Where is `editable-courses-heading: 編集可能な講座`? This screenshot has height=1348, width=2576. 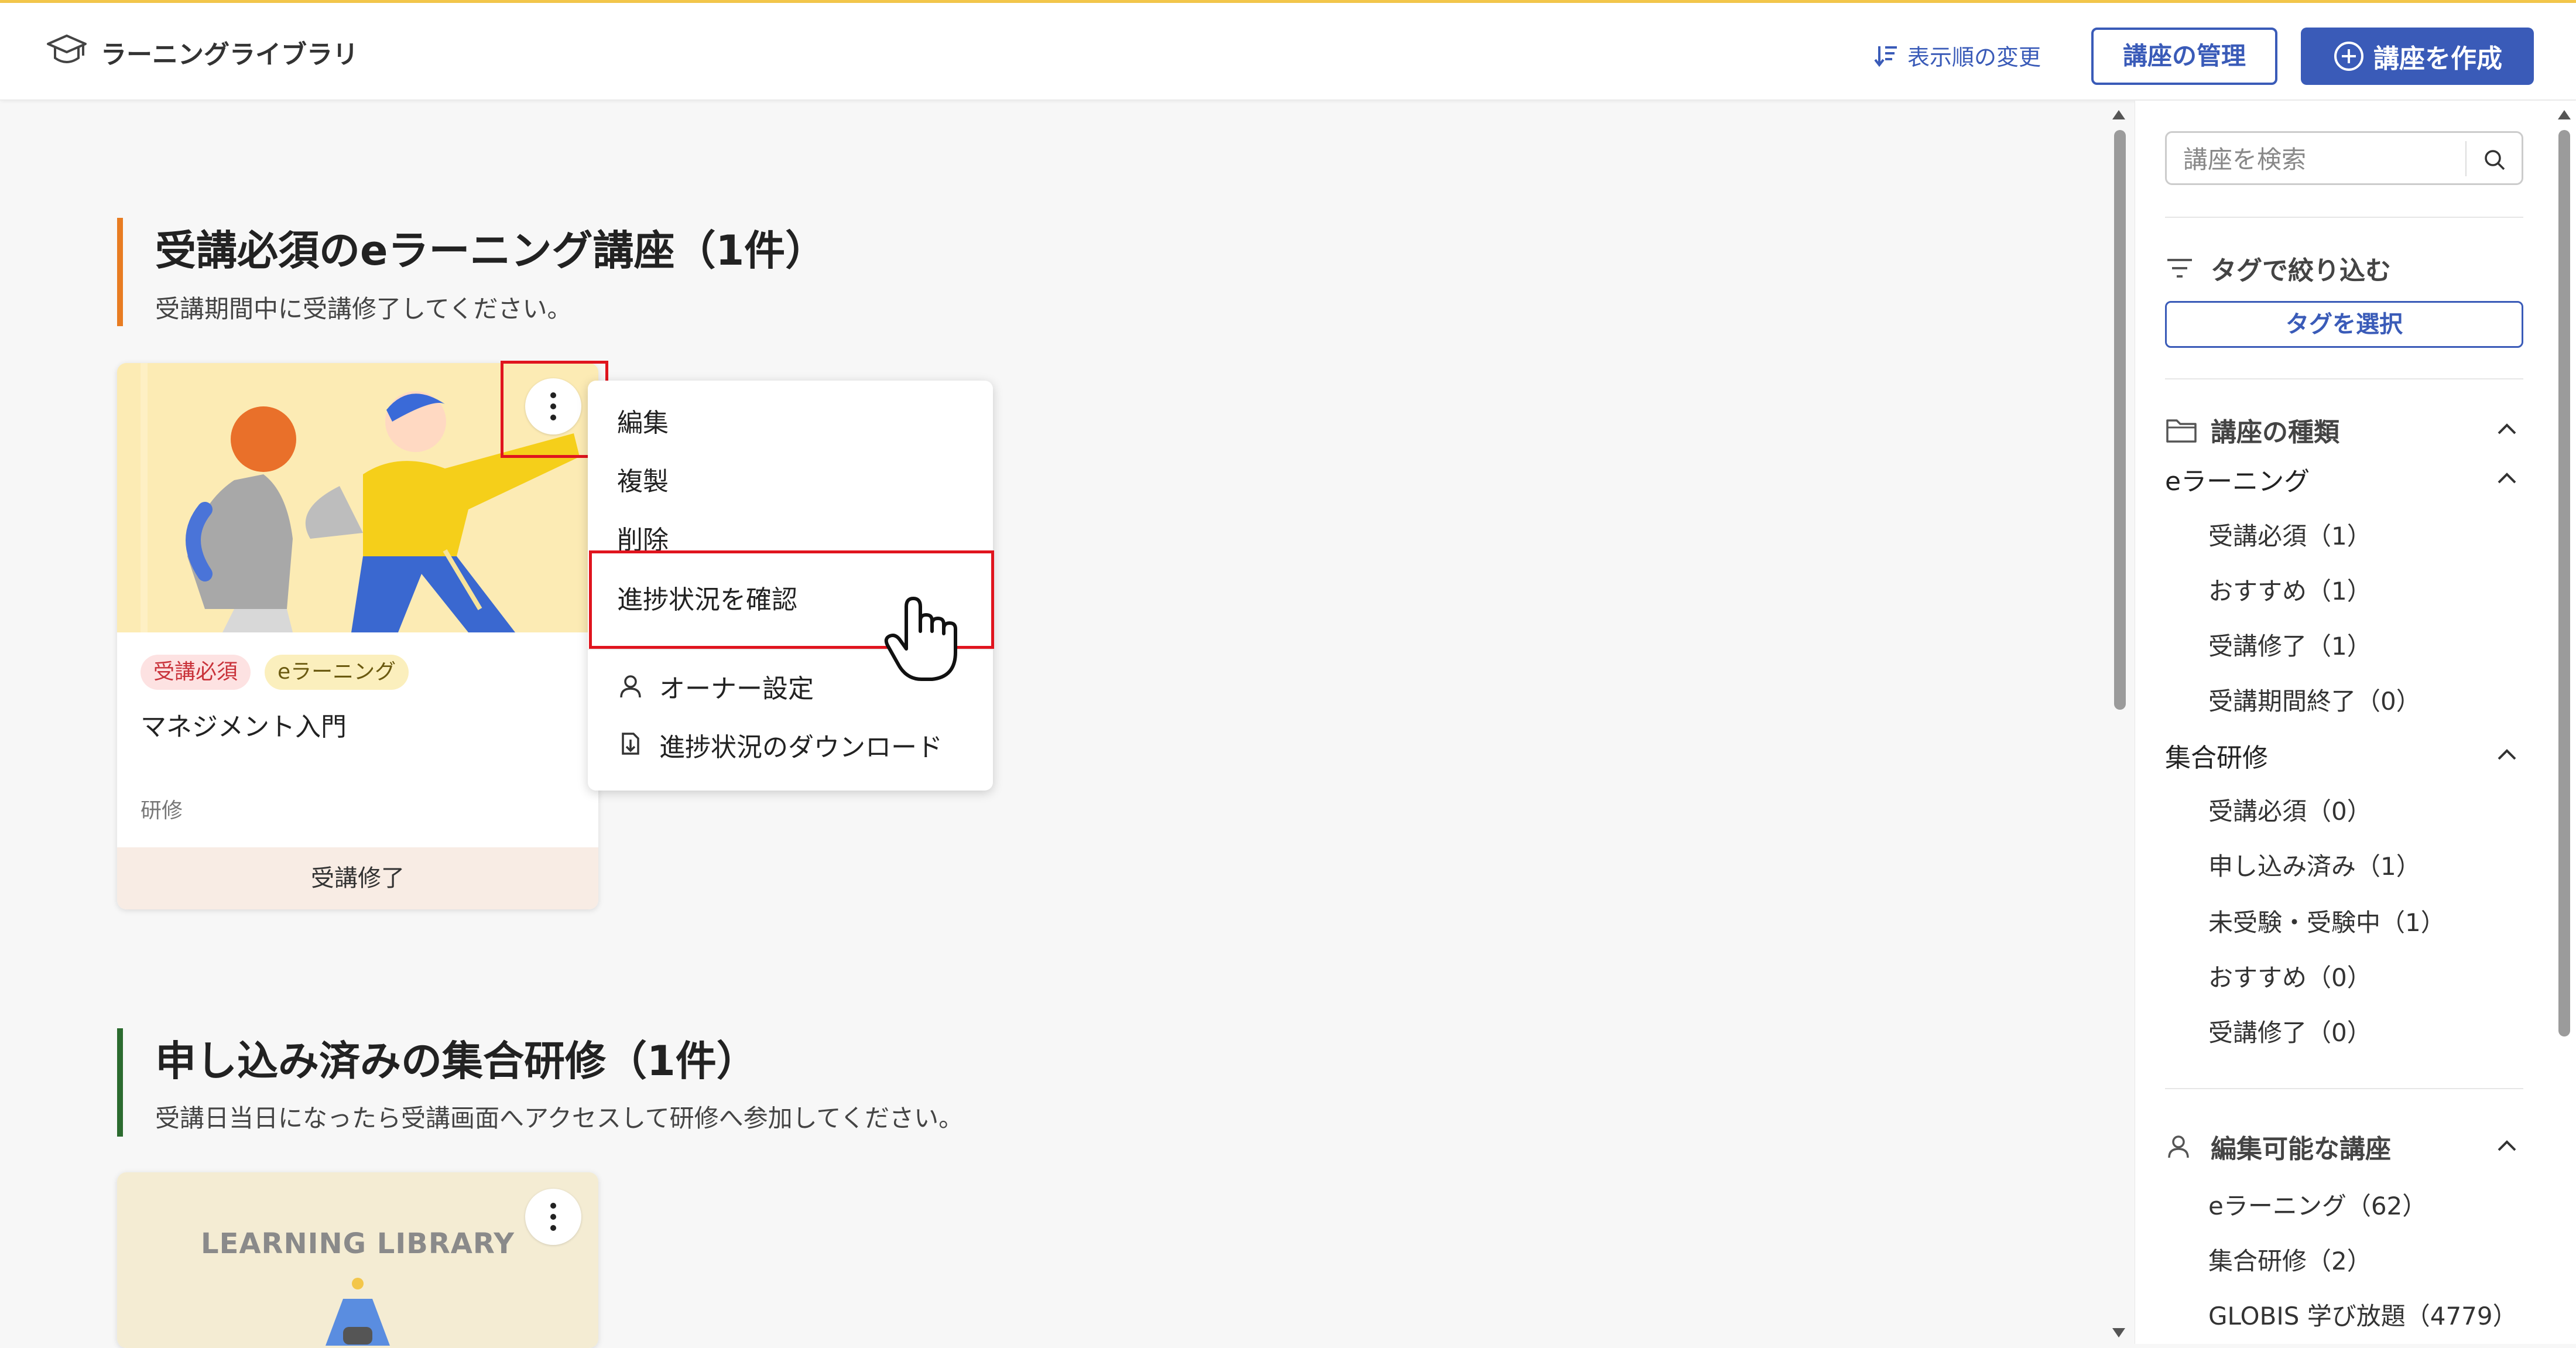 editable-courses-heading: 編集可能な講座 is located at coordinates (2278, 1146).